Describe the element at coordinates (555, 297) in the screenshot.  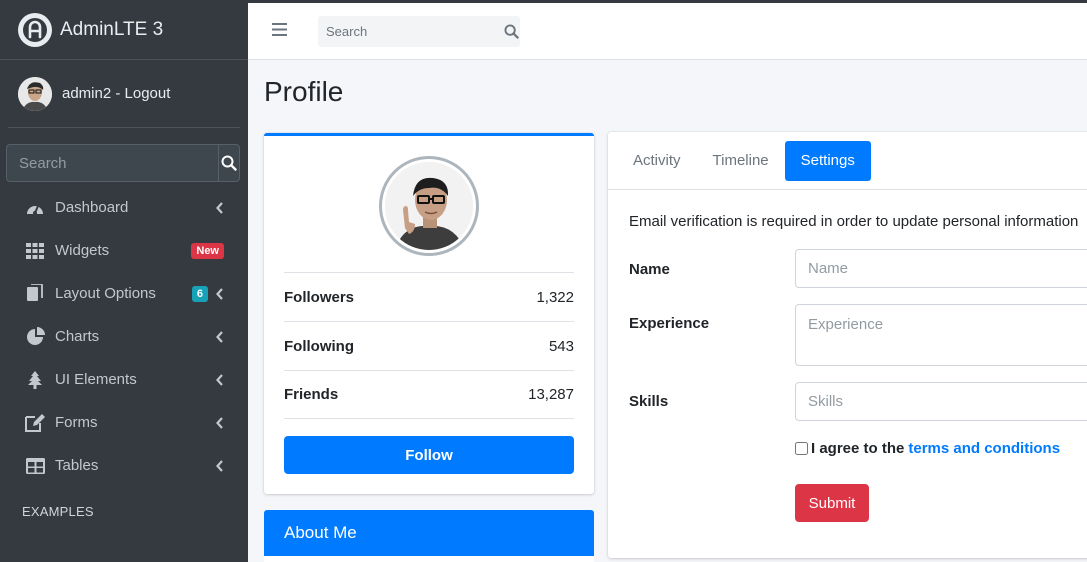
I see `stat-value: 1,322` at that location.